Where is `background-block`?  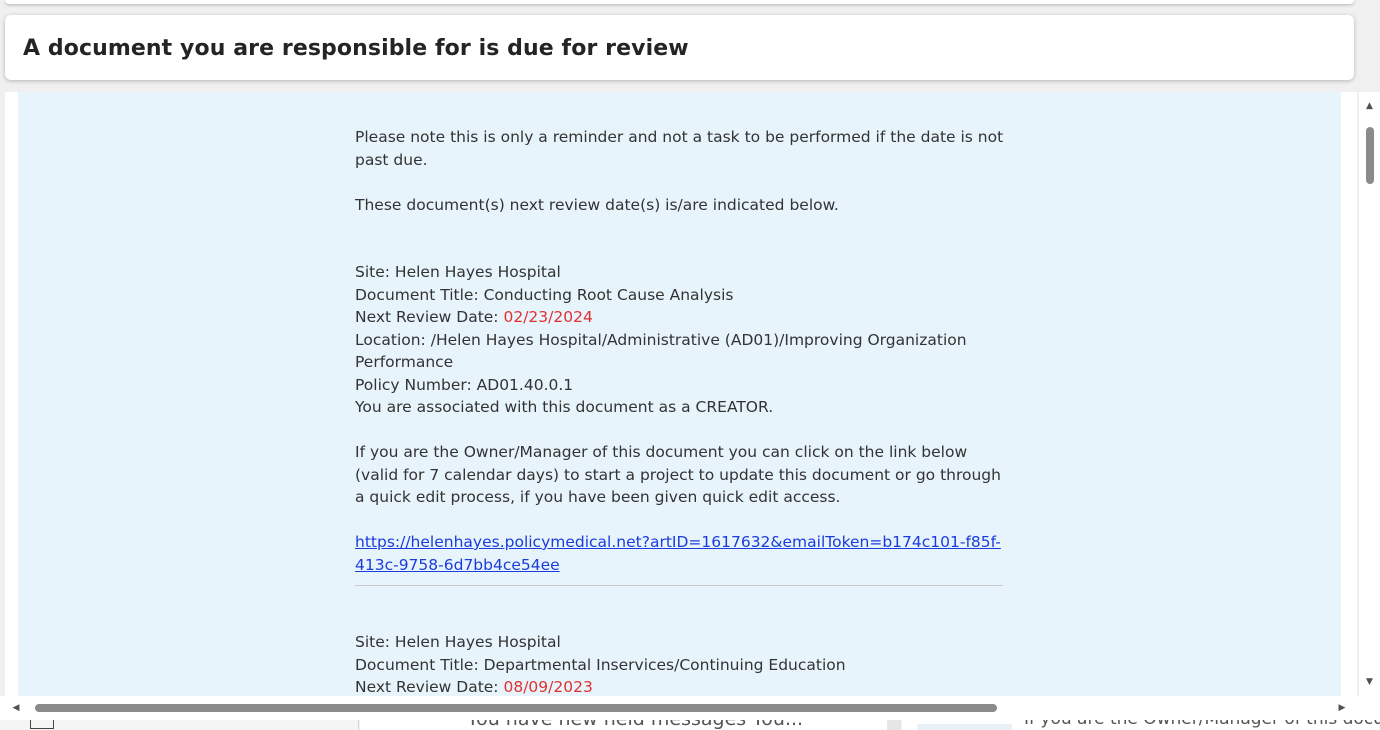 background-block is located at coordinates (964, 727).